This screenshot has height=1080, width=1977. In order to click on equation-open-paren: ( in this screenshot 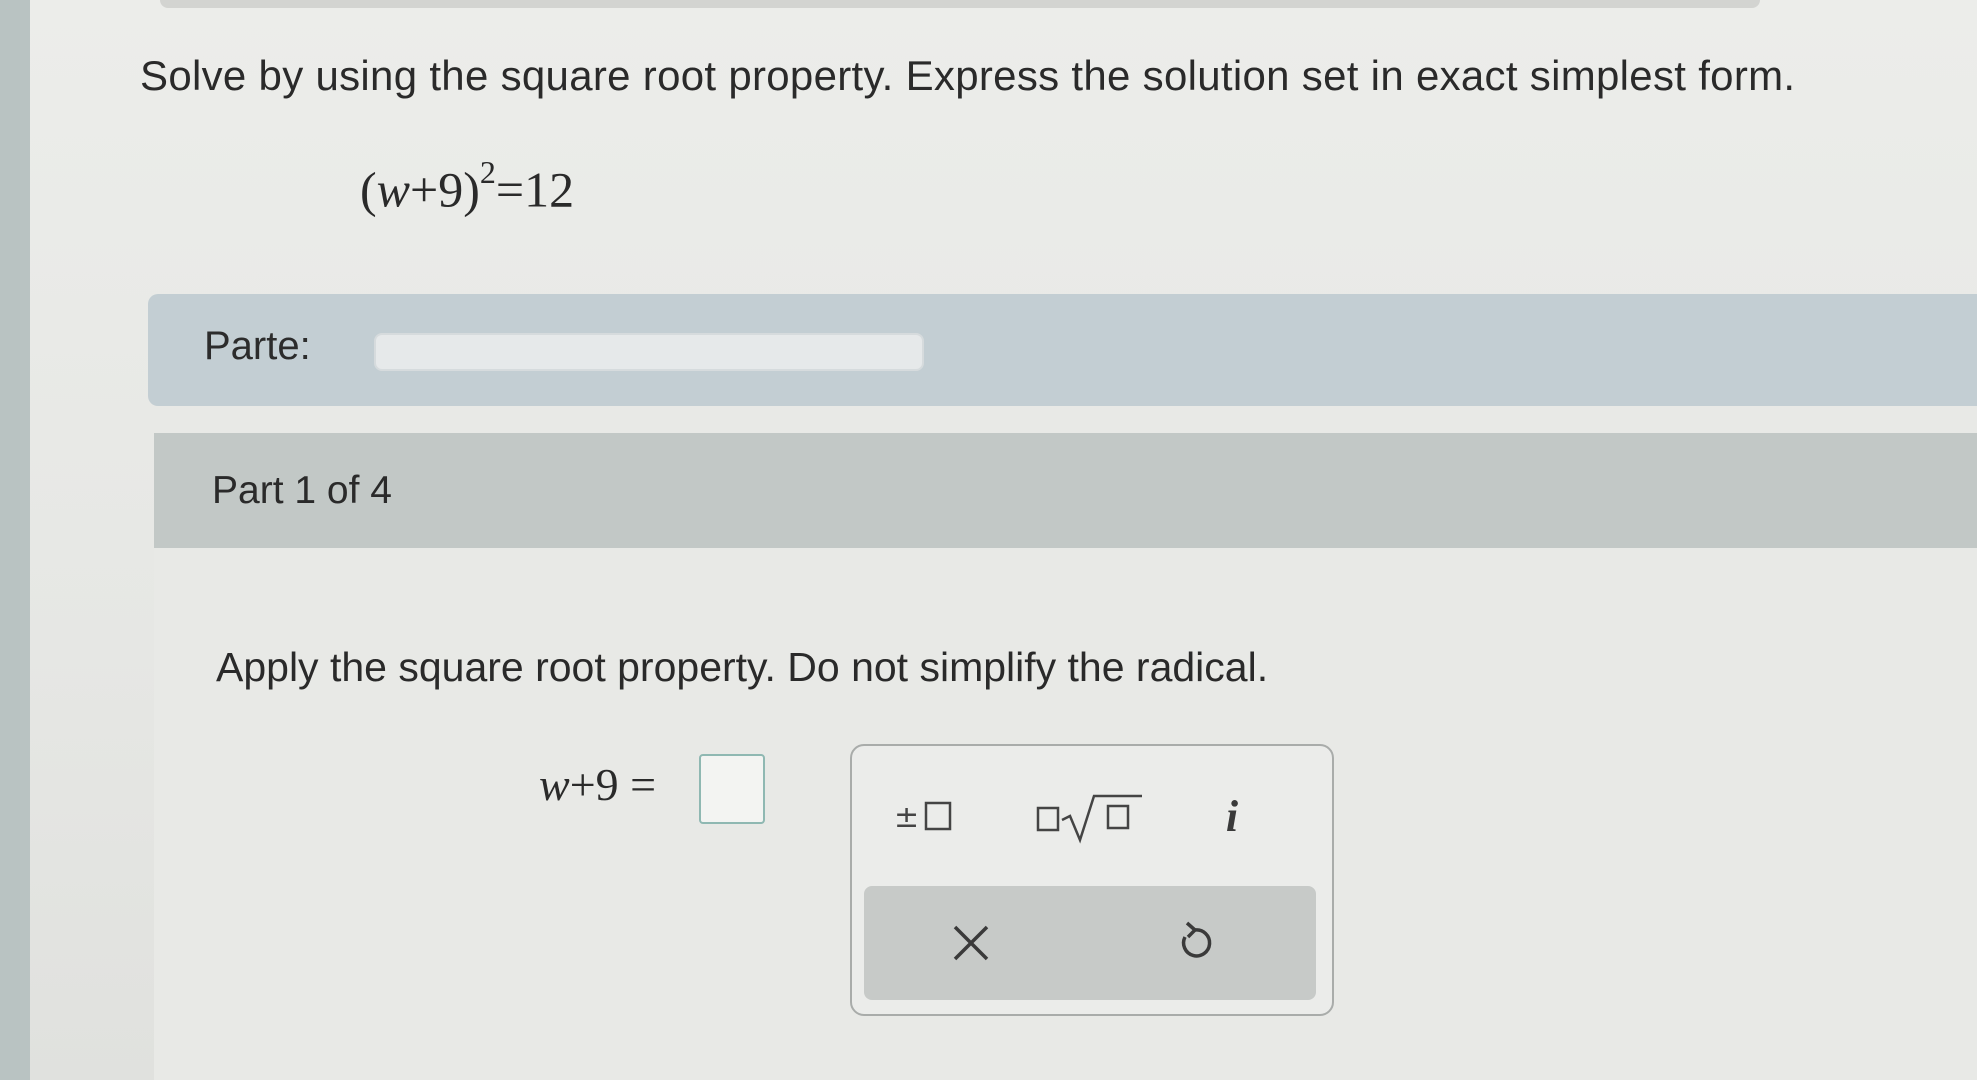, I will do `click(368, 189)`.